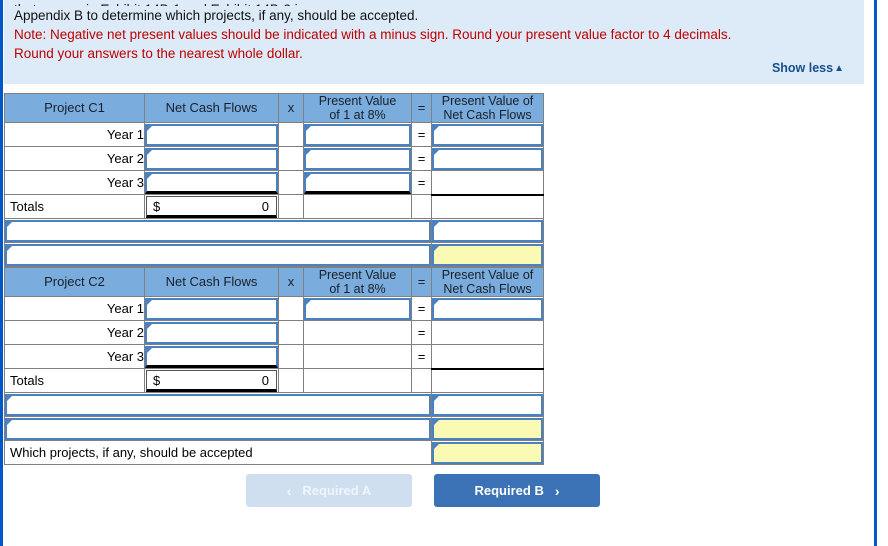 The image size is (888, 546). I want to click on c1-year-1-net-cash-flows-input, so click(211, 134).